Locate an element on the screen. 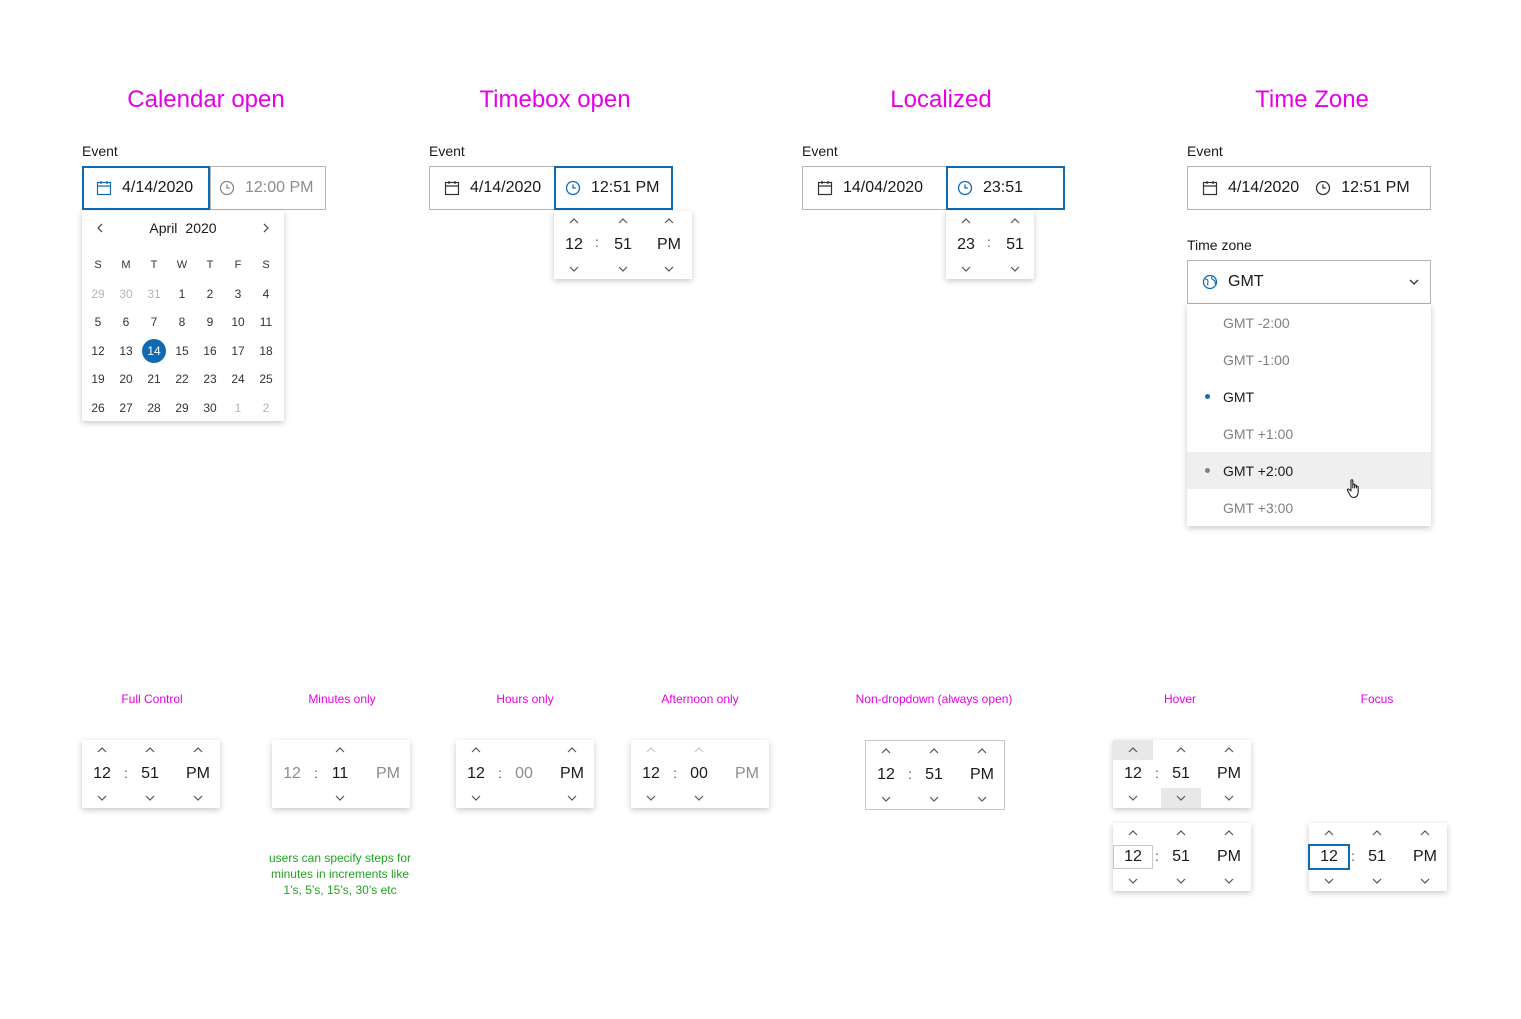 The width and height of the screenshot is (1521, 1019). calendar-day: 25 is located at coordinates (266, 379).